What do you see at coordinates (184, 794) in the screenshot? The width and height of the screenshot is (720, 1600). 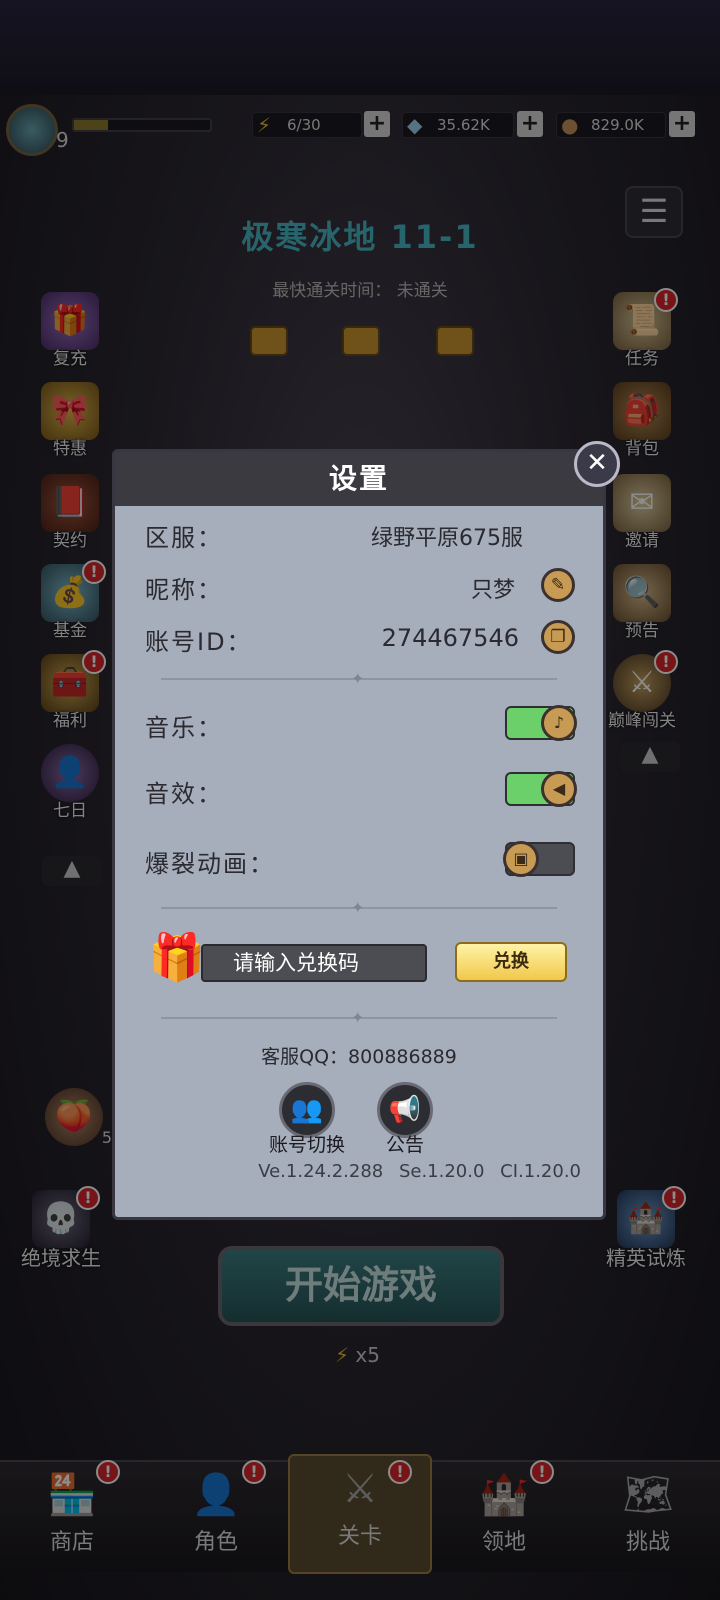 I see `sfx-label: 音效：` at bounding box center [184, 794].